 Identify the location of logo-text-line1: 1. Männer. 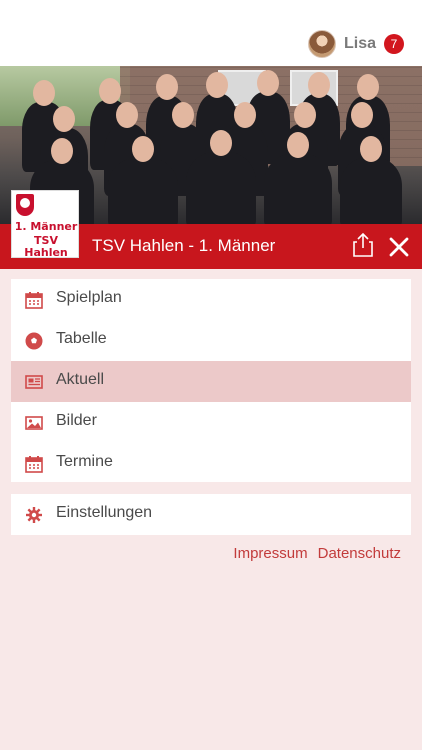
(46, 226).